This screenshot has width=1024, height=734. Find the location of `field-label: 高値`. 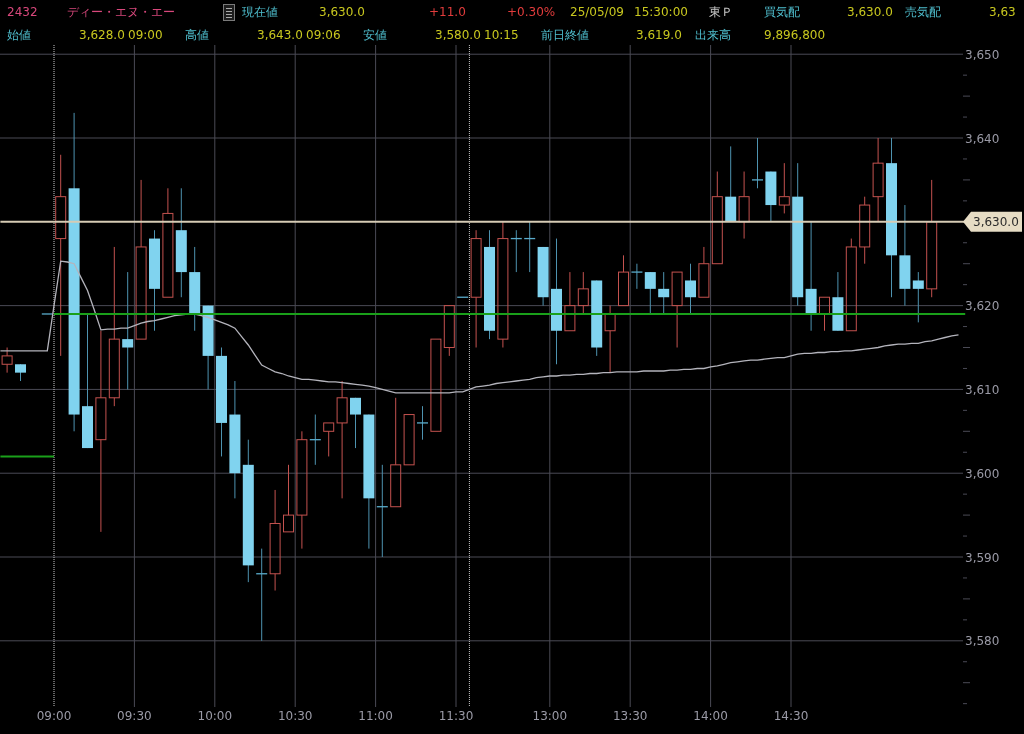

field-label: 高値 is located at coordinates (197, 35).